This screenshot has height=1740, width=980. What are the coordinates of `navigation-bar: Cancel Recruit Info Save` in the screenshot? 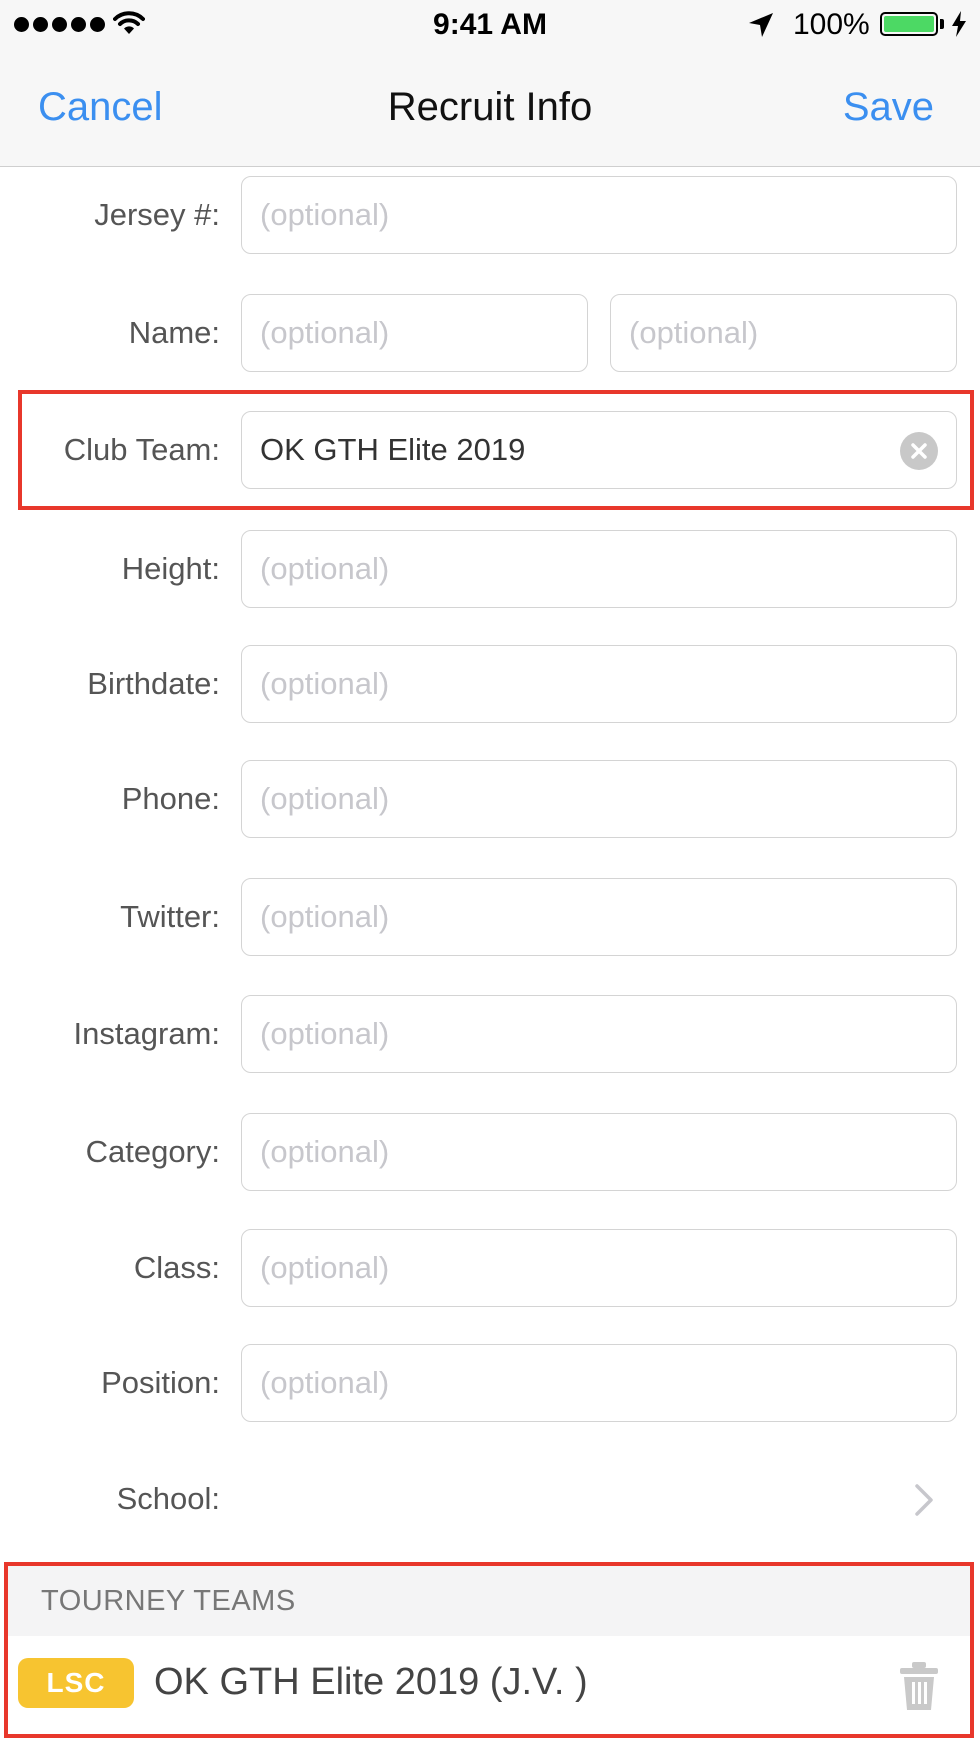 It's located at (490, 108).